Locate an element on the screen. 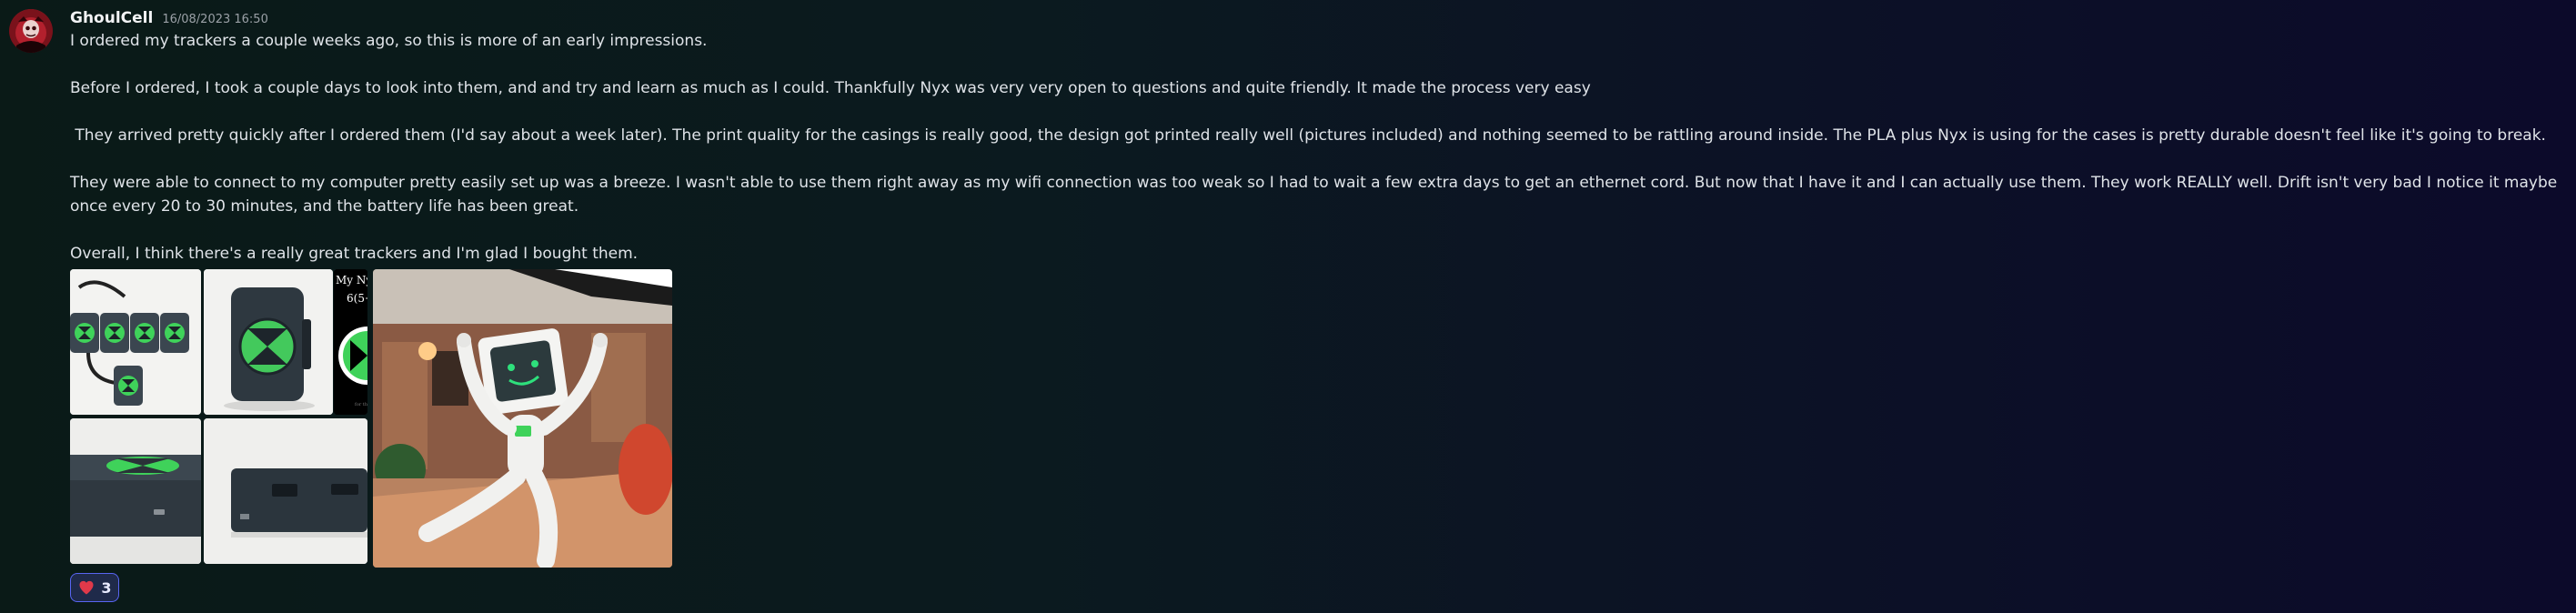 This screenshot has width=2576, height=613. attachment-image-info-card: for the My Ny 6(5+ is located at coordinates (350, 342).